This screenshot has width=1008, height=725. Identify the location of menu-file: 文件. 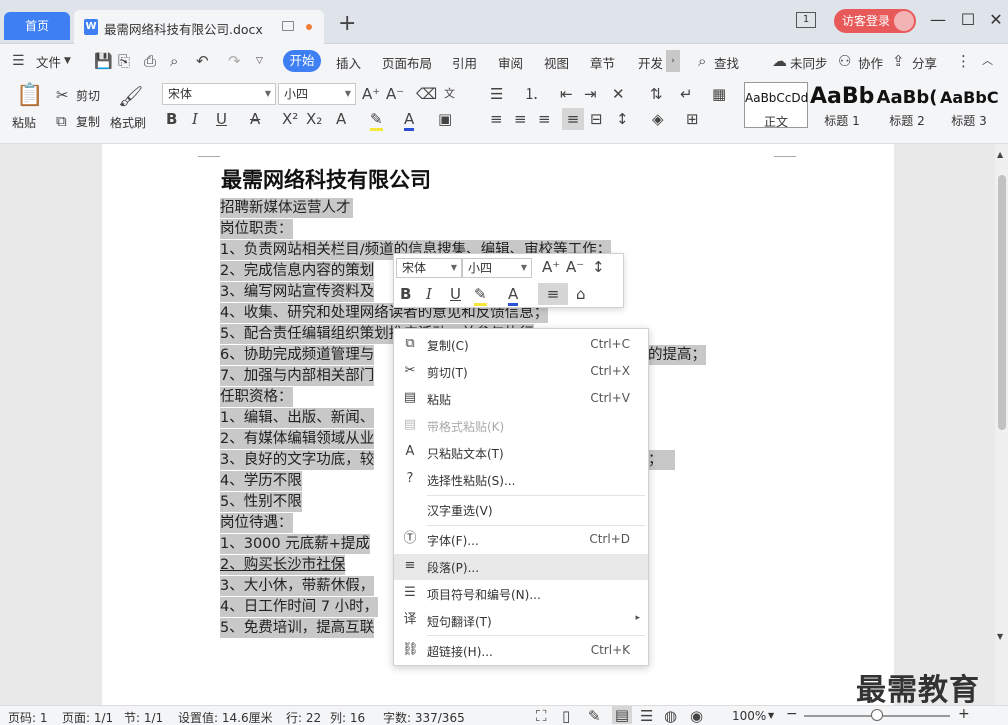
(48, 61).